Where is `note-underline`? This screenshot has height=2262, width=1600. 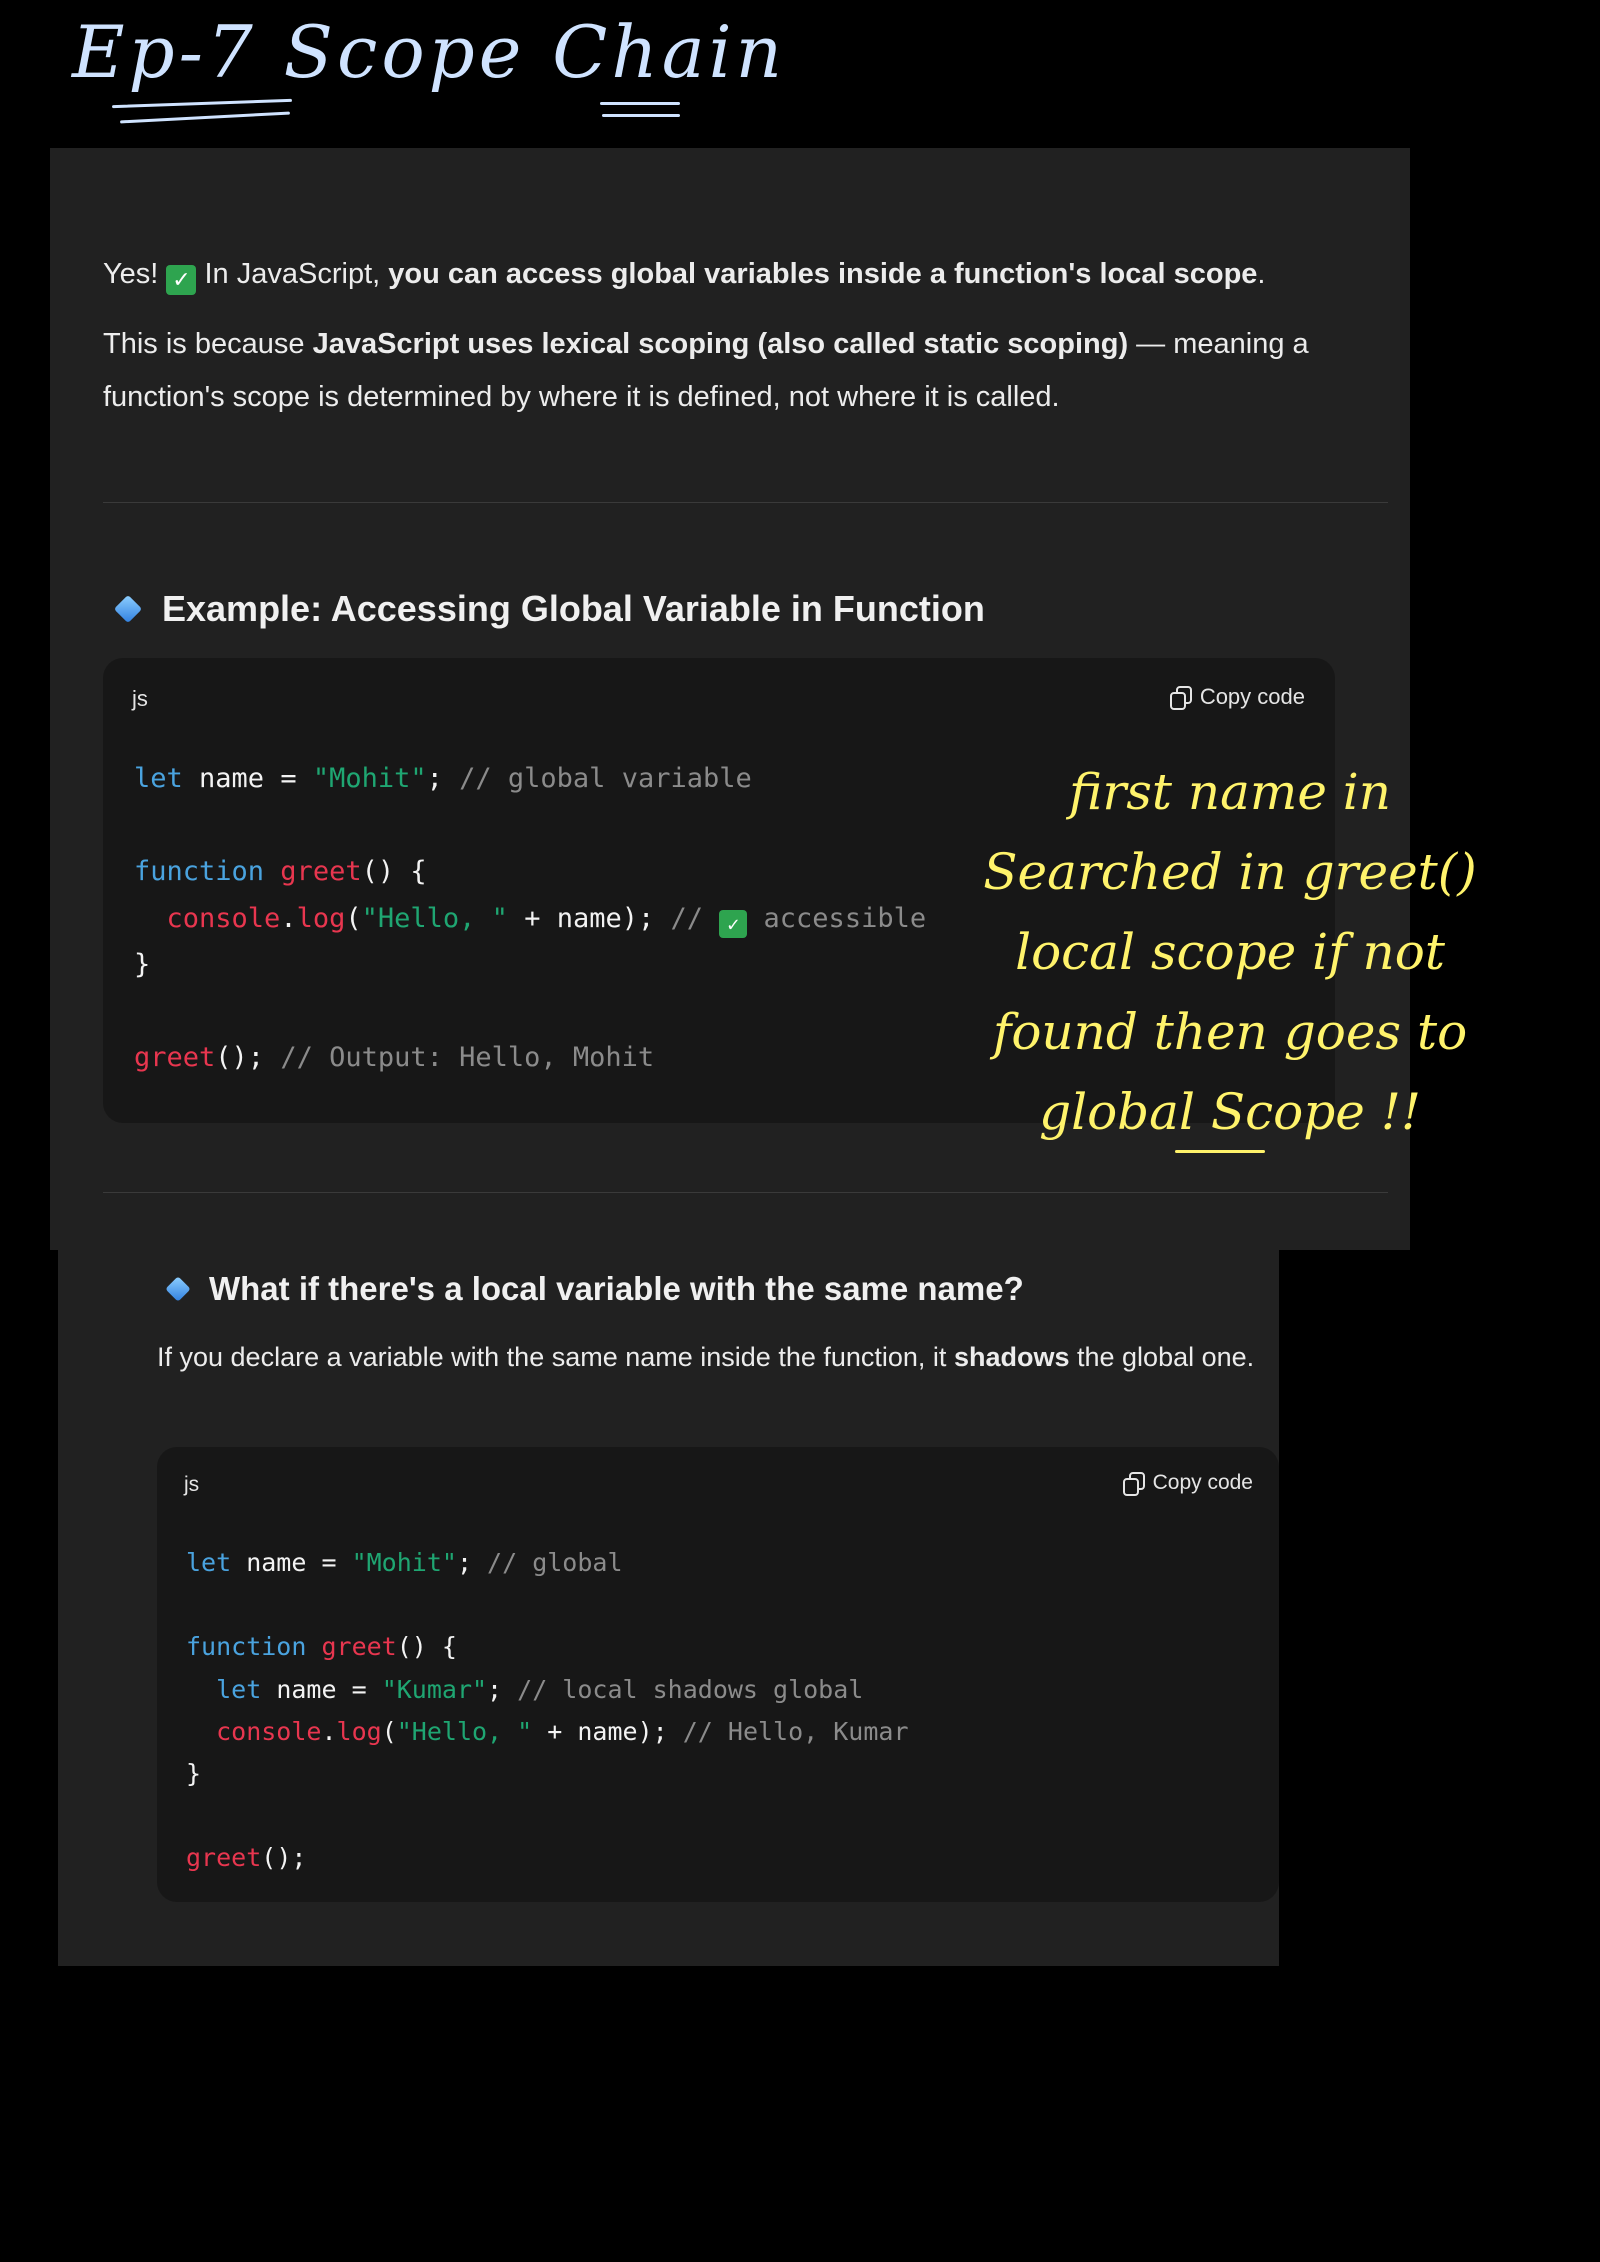 note-underline is located at coordinates (1220, 1151).